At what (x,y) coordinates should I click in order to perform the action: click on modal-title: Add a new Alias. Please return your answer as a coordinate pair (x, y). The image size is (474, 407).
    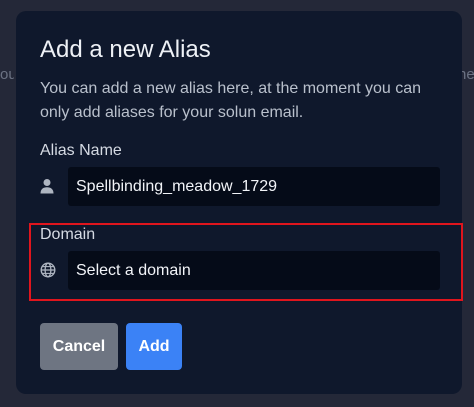
    Looking at the image, I should click on (125, 49).